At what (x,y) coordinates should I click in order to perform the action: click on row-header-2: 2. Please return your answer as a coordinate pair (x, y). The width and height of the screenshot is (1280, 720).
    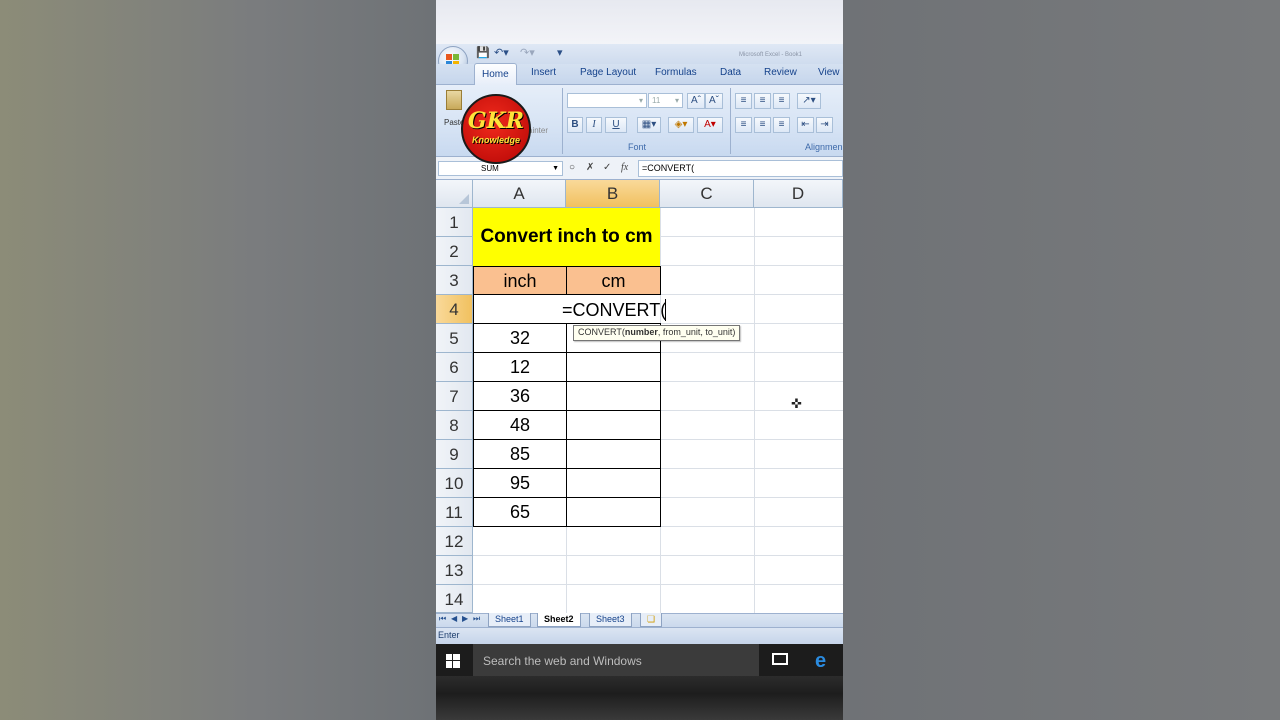
    Looking at the image, I should click on (454, 251).